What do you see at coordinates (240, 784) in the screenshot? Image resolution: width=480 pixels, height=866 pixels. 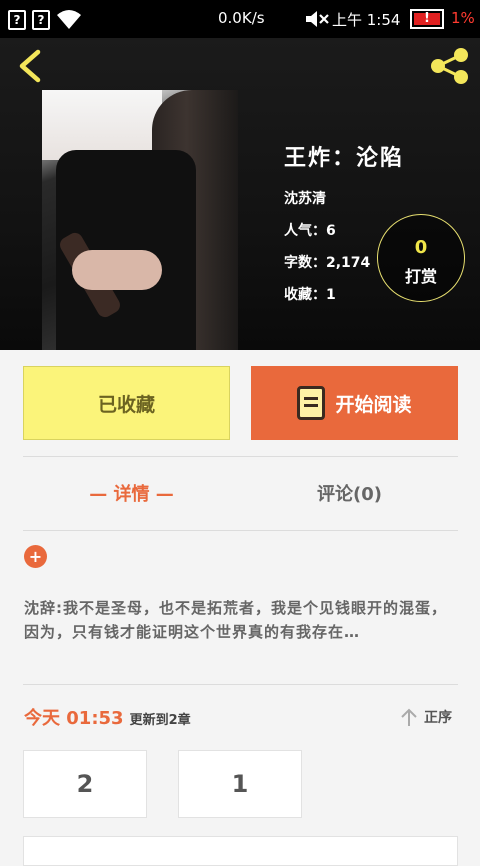 I see `chapter-item: 1` at bounding box center [240, 784].